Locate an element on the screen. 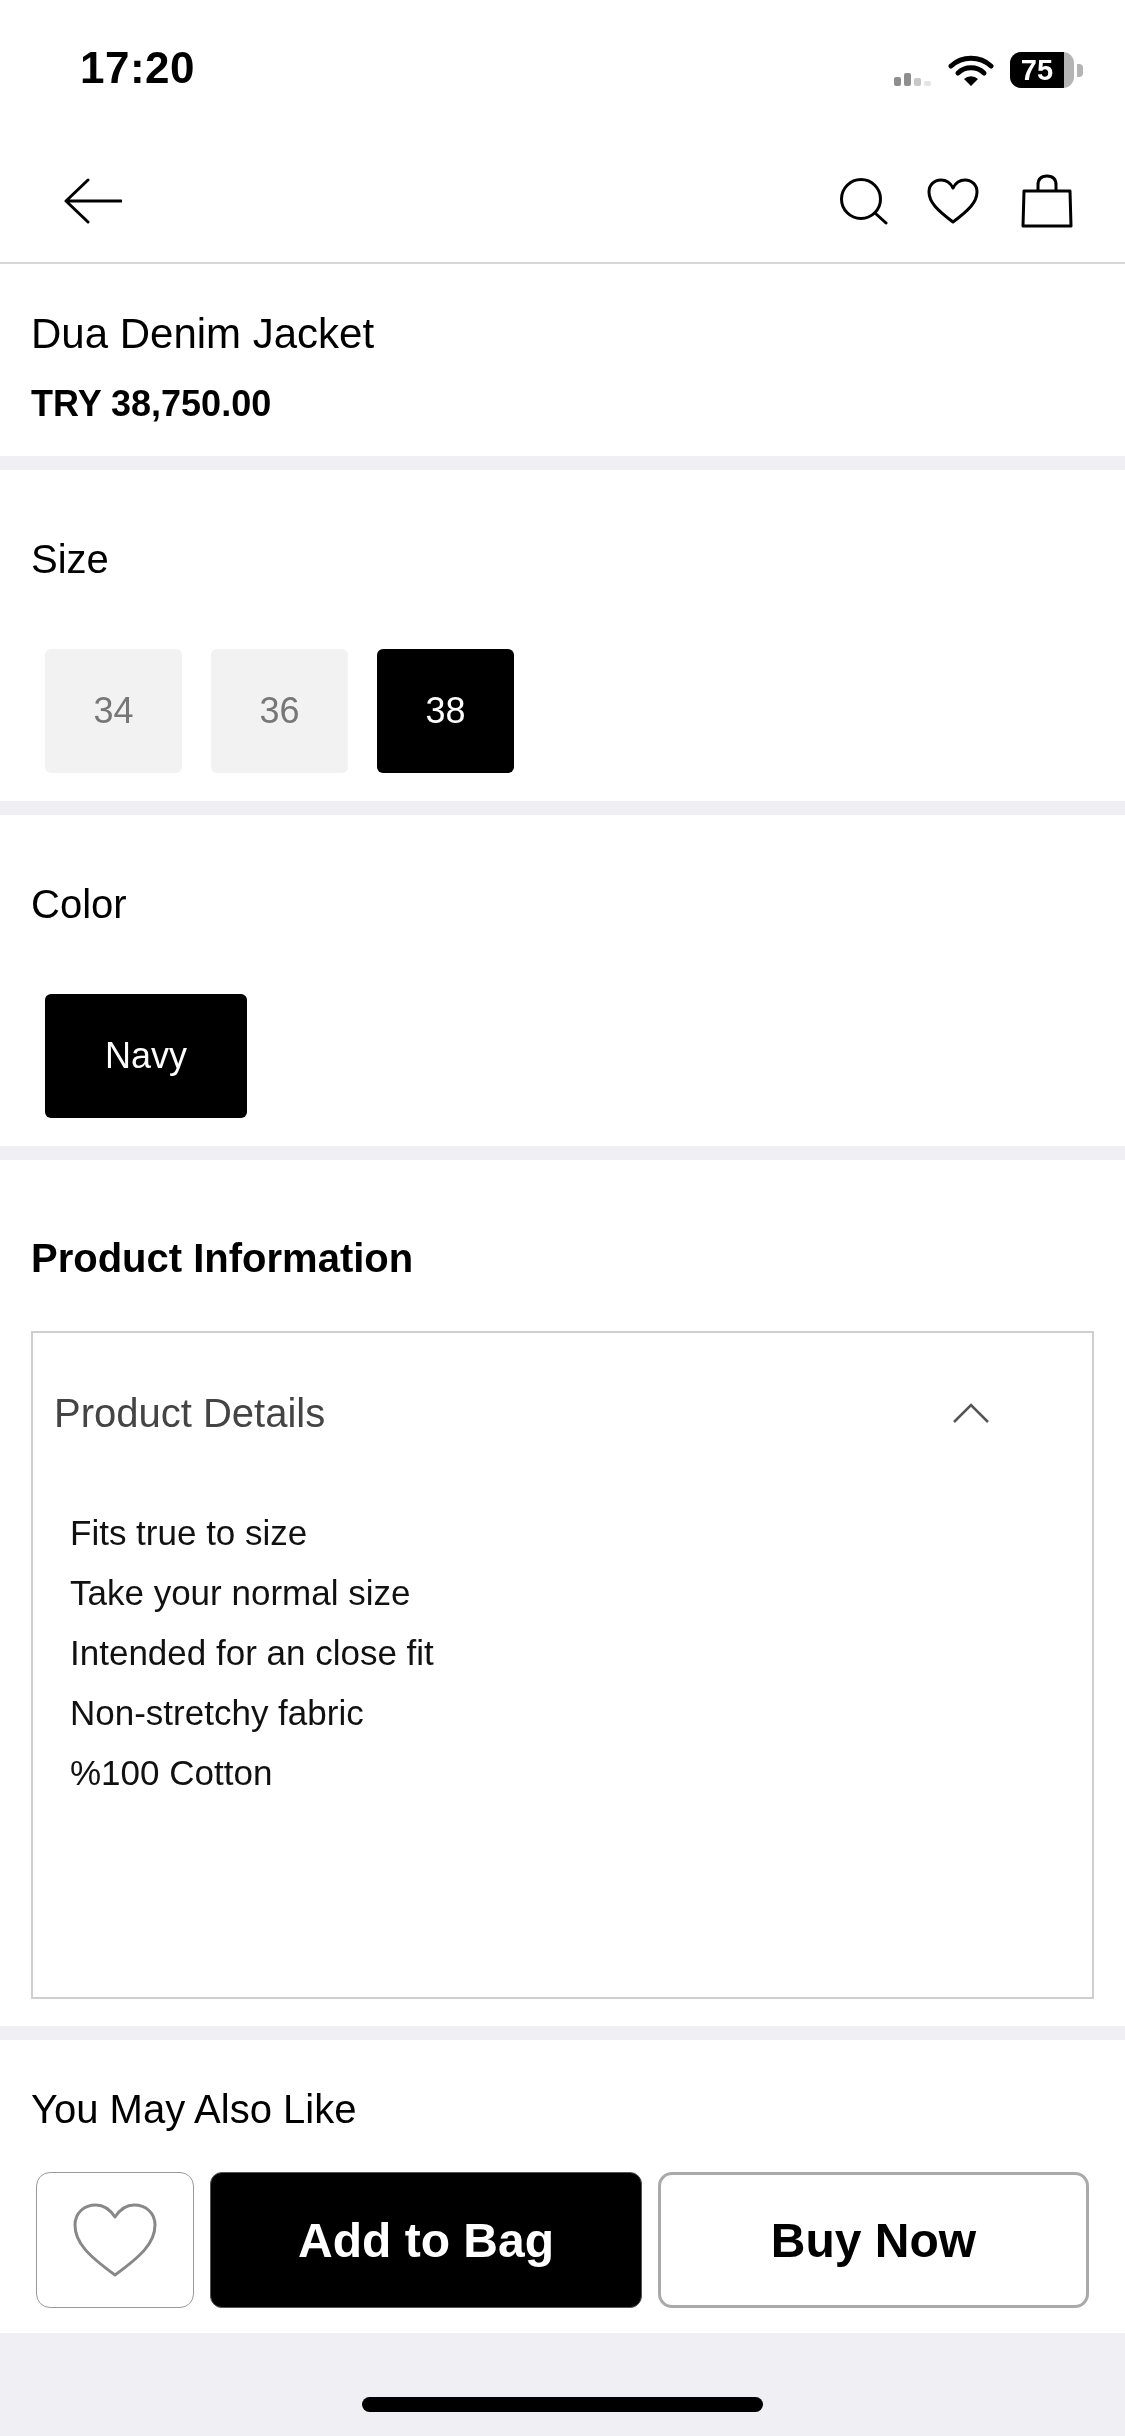 The width and height of the screenshot is (1125, 2436). add-to-bag-button: Add to Bag is located at coordinates (426, 2240).